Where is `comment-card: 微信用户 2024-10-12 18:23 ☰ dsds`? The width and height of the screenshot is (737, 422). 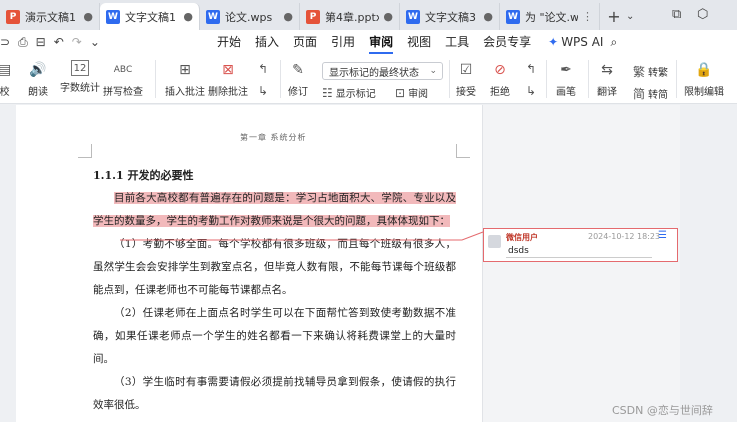
comment-card: 微信用户 2024-10-12 18:23 ☰ dsds is located at coordinates (580, 245).